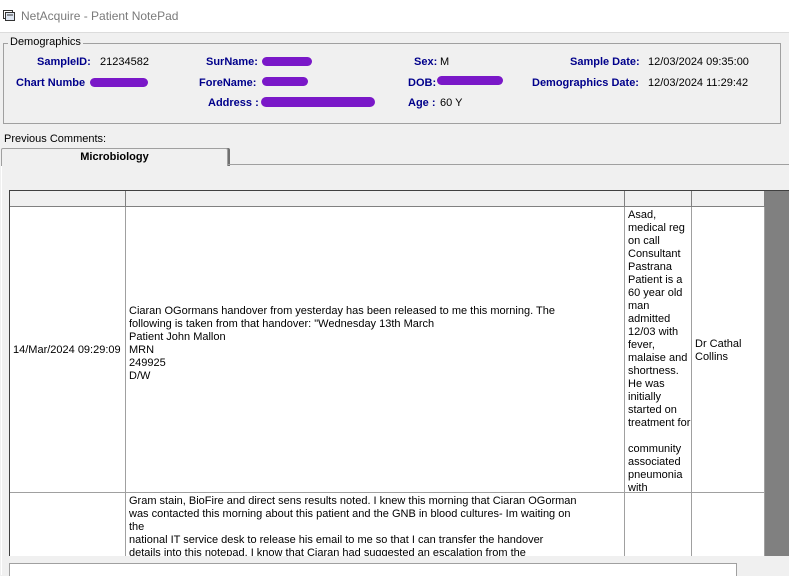  I want to click on app-icon, so click(9, 15).